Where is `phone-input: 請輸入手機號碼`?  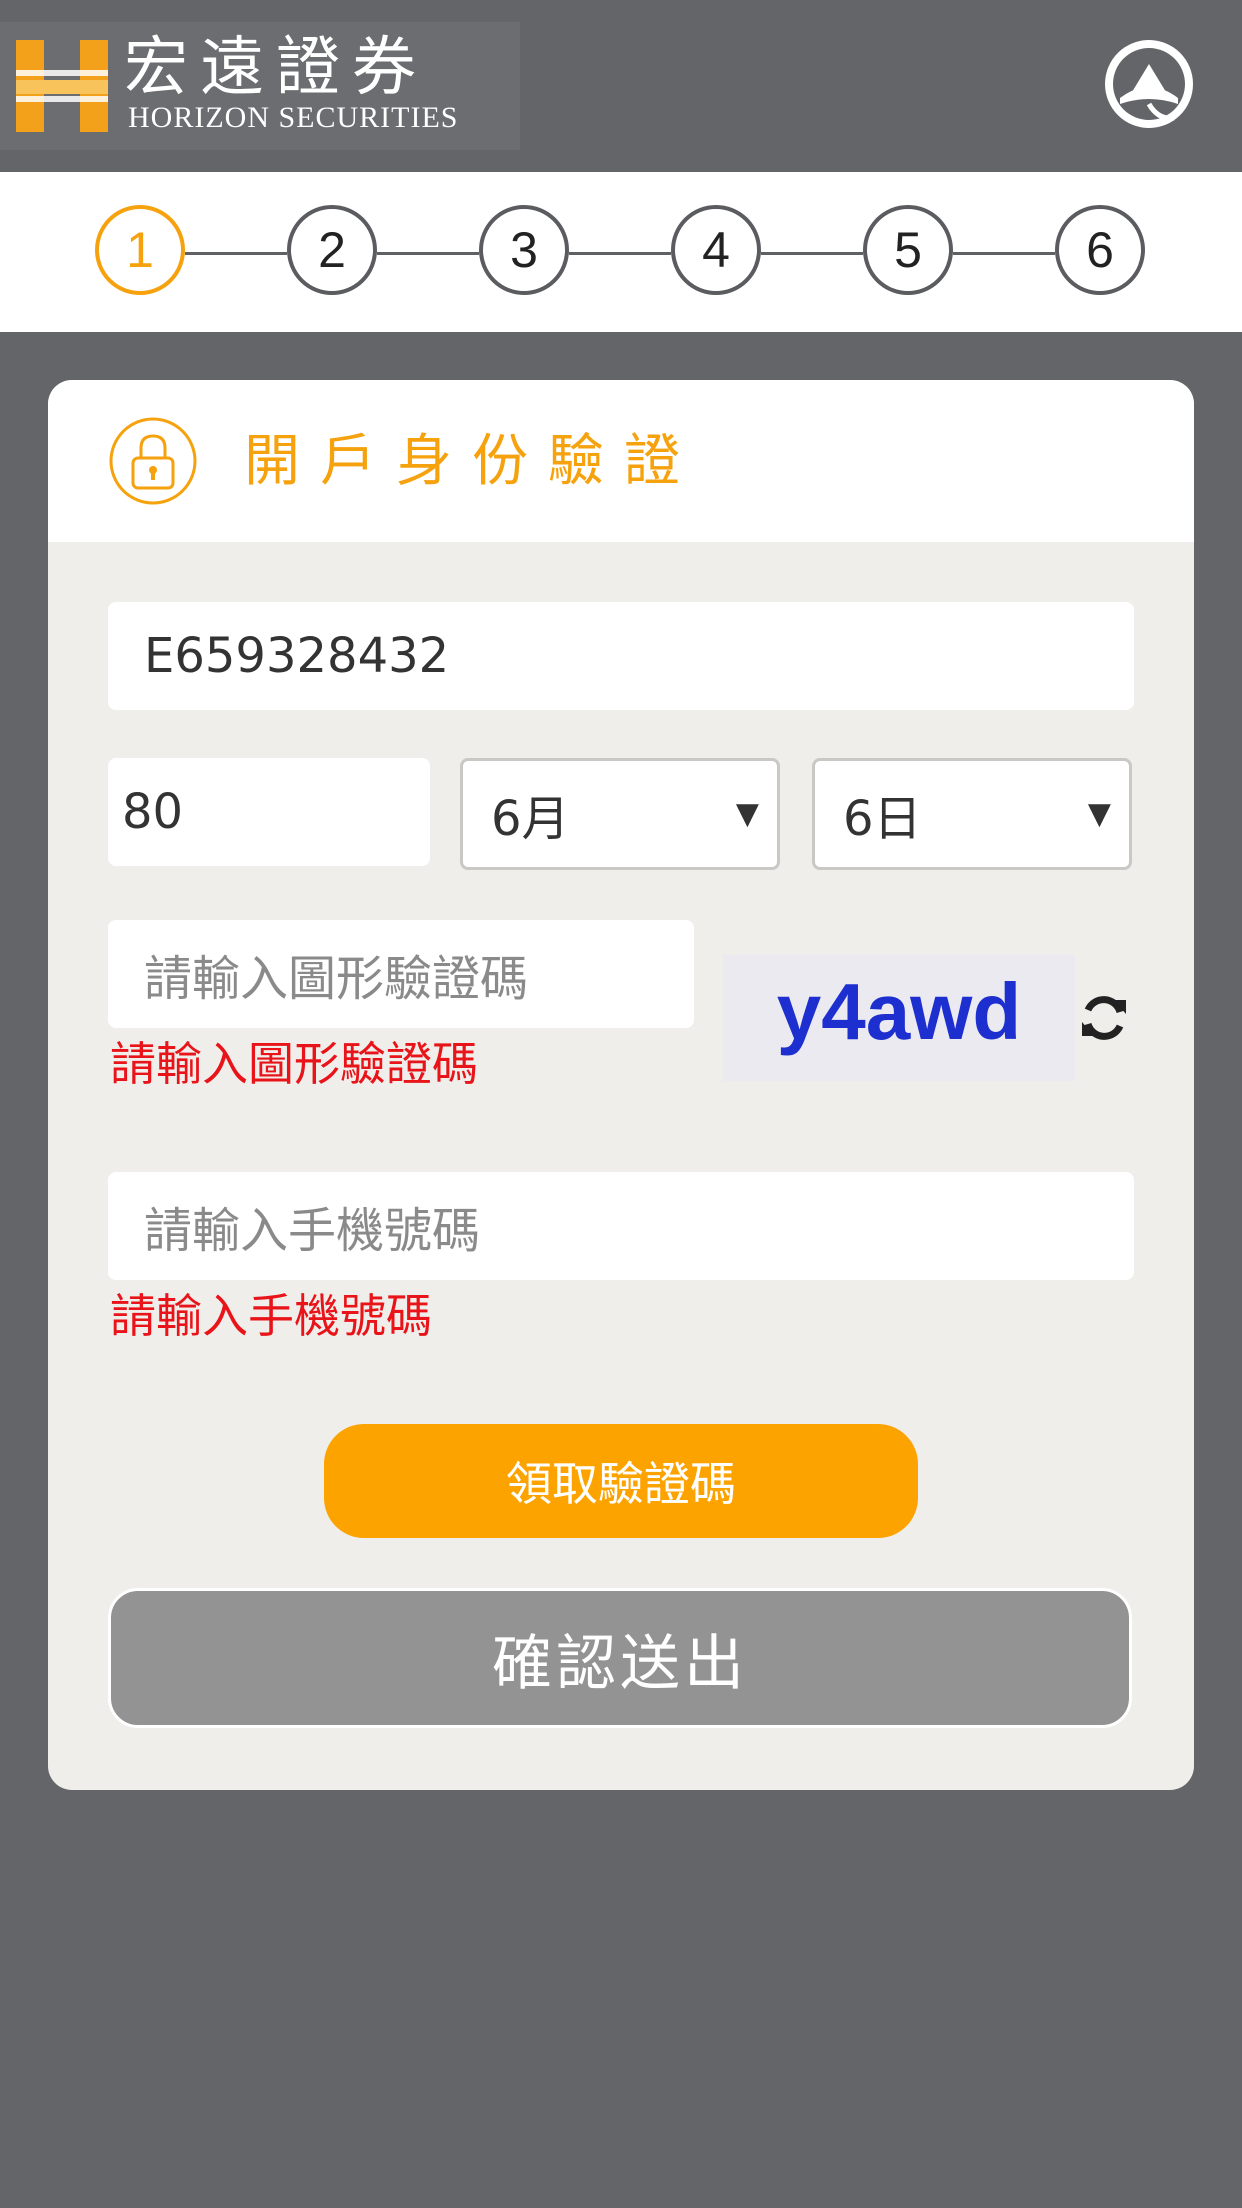
phone-input: 請輸入手機號碼 is located at coordinates (621, 1226).